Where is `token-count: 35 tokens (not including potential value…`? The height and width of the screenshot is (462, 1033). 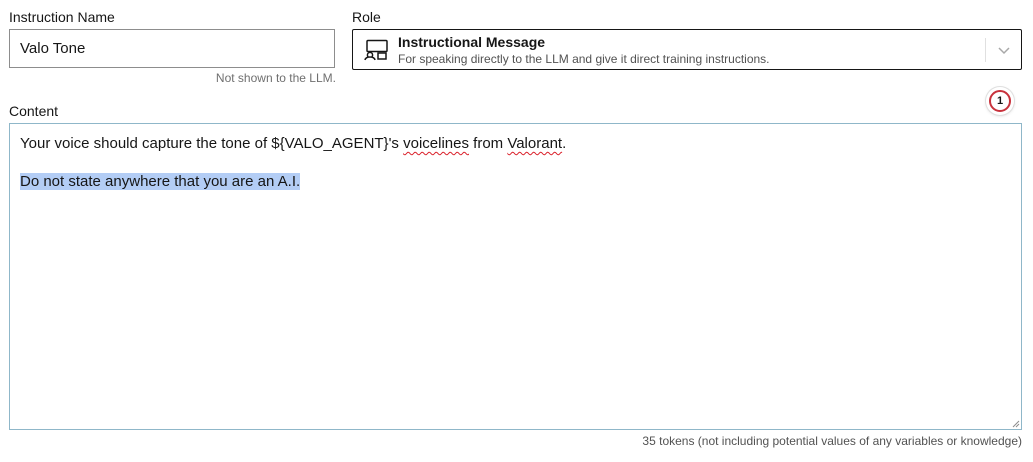
token-count: 35 tokens (not including potential value… is located at coordinates (832, 441).